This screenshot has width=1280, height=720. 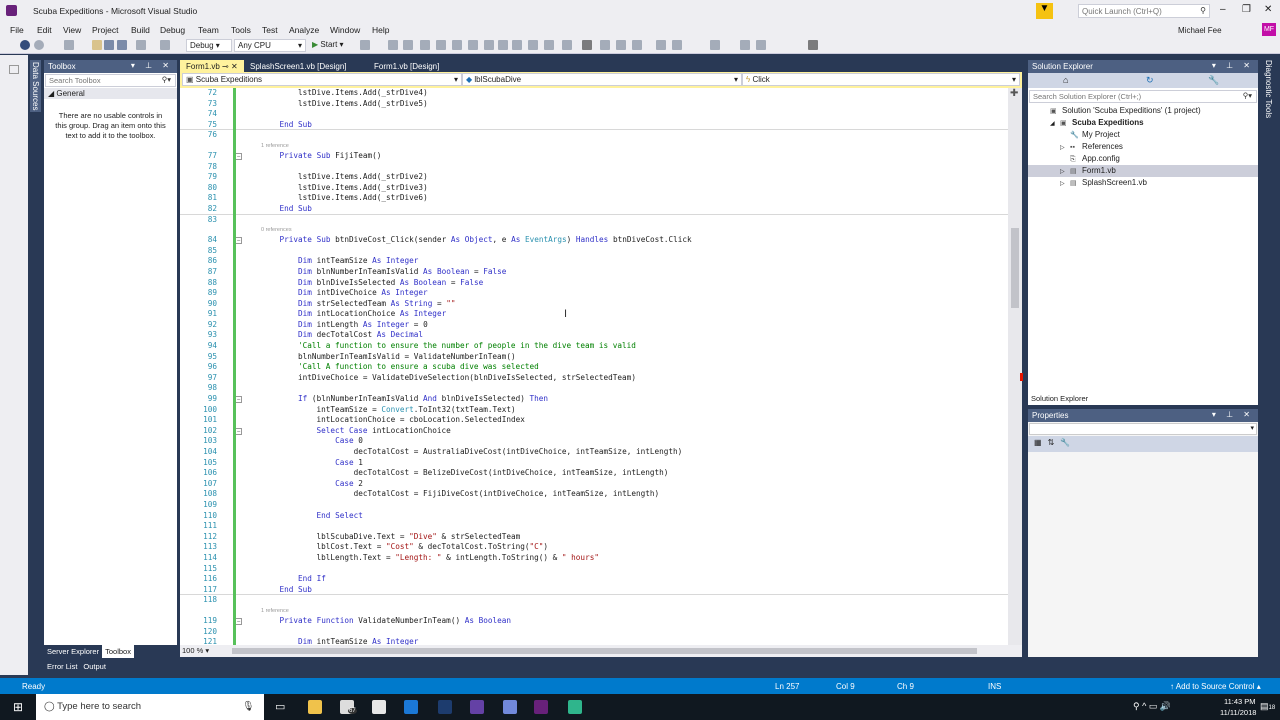 I want to click on tab-toolbox: Toolbox, so click(x=118, y=651).